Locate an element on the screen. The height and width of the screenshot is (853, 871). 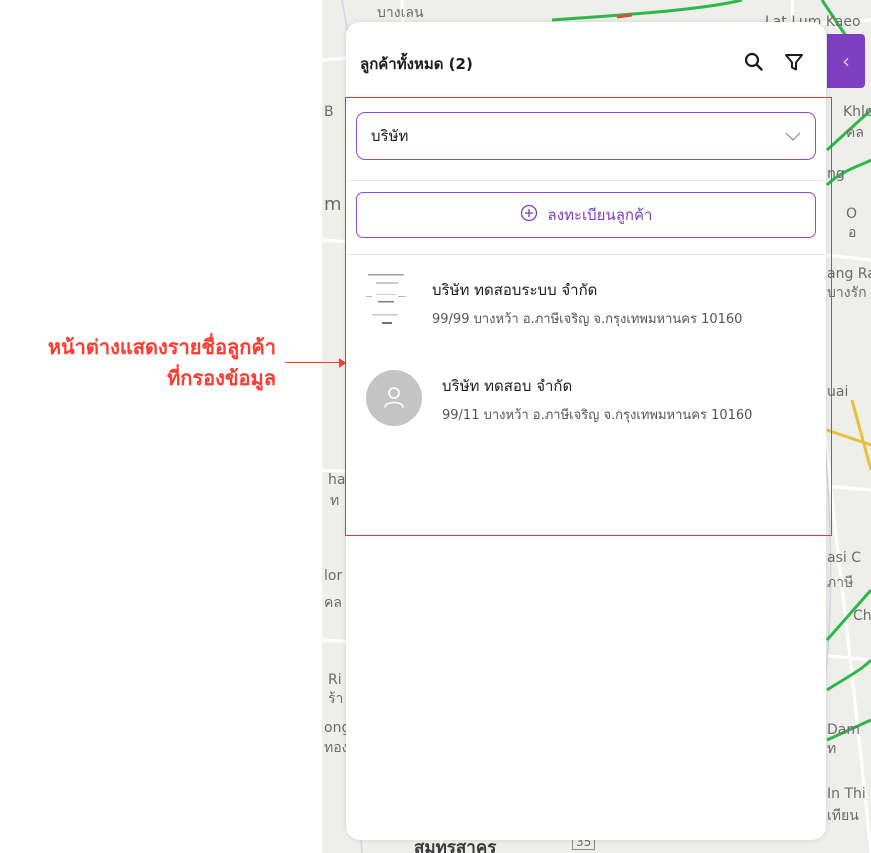
map-place-label: m is located at coordinates (333, 204).